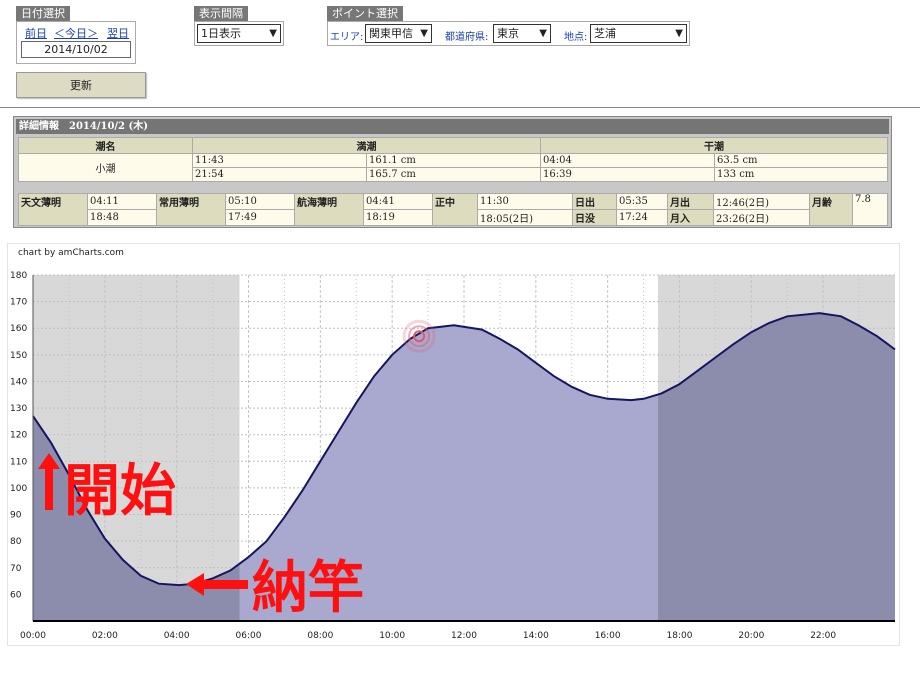 The width and height of the screenshot is (920, 687). Describe the element at coordinates (605, 33) in the screenshot. I see `spot-dropdown-value: 芝浦` at that location.